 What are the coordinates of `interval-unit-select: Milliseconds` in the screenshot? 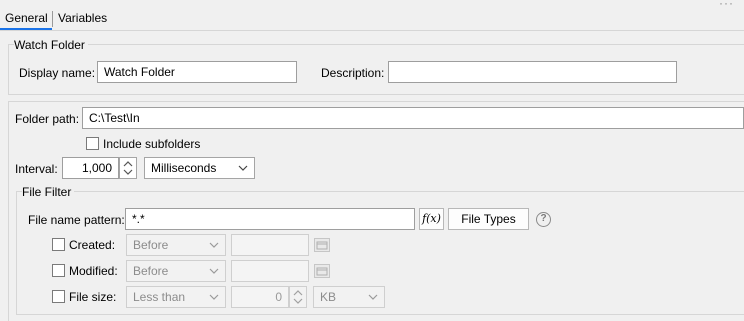 It's located at (199, 168).